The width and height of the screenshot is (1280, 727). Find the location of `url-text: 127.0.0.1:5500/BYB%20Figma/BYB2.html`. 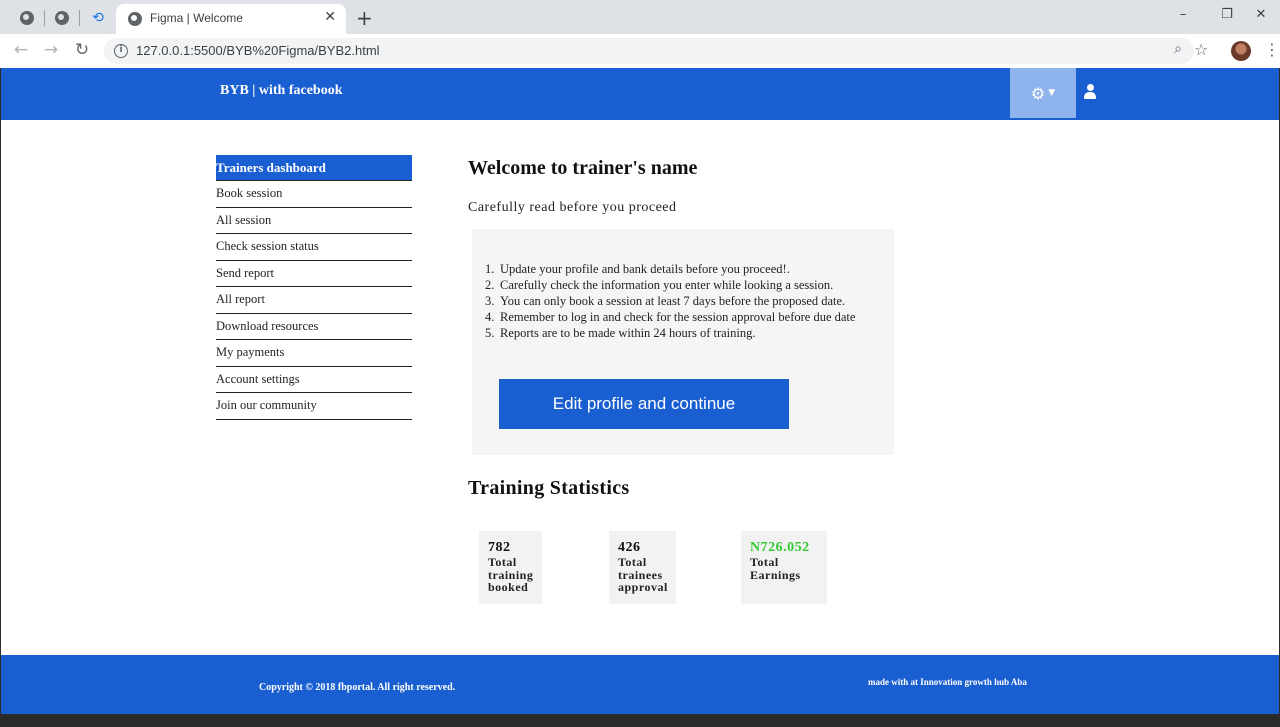

url-text: 127.0.0.1:5500/BYB%20Figma/BYB2.html is located at coordinates (258, 50).